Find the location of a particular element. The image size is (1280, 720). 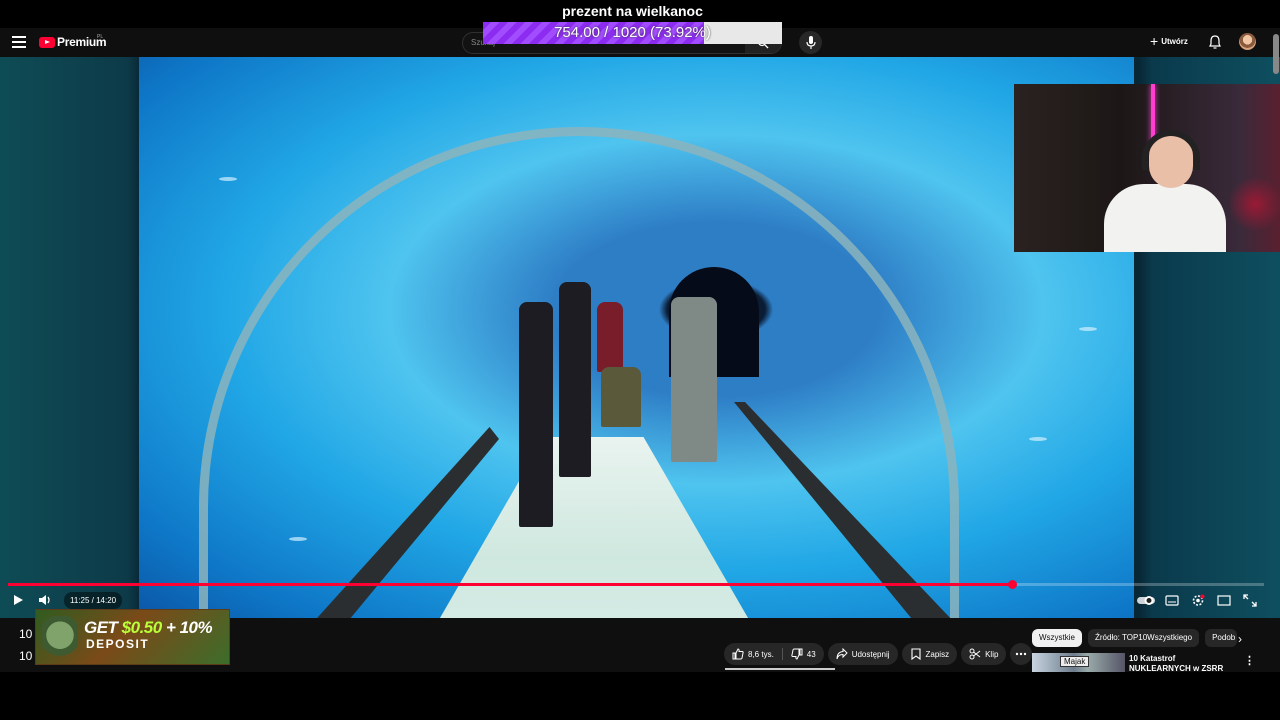

chip-similar: Podob is located at coordinates (1221, 638).